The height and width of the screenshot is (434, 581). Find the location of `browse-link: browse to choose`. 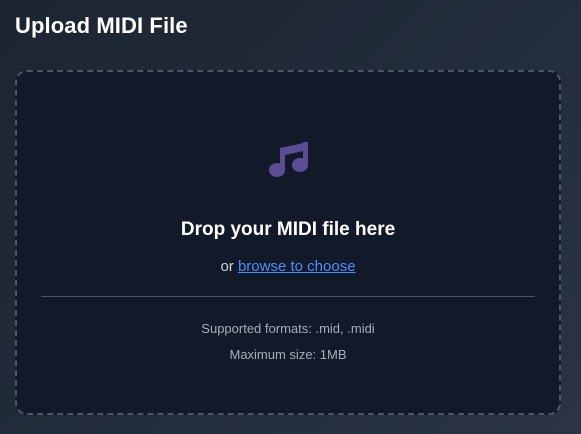

browse-link: browse to choose is located at coordinates (297, 266).